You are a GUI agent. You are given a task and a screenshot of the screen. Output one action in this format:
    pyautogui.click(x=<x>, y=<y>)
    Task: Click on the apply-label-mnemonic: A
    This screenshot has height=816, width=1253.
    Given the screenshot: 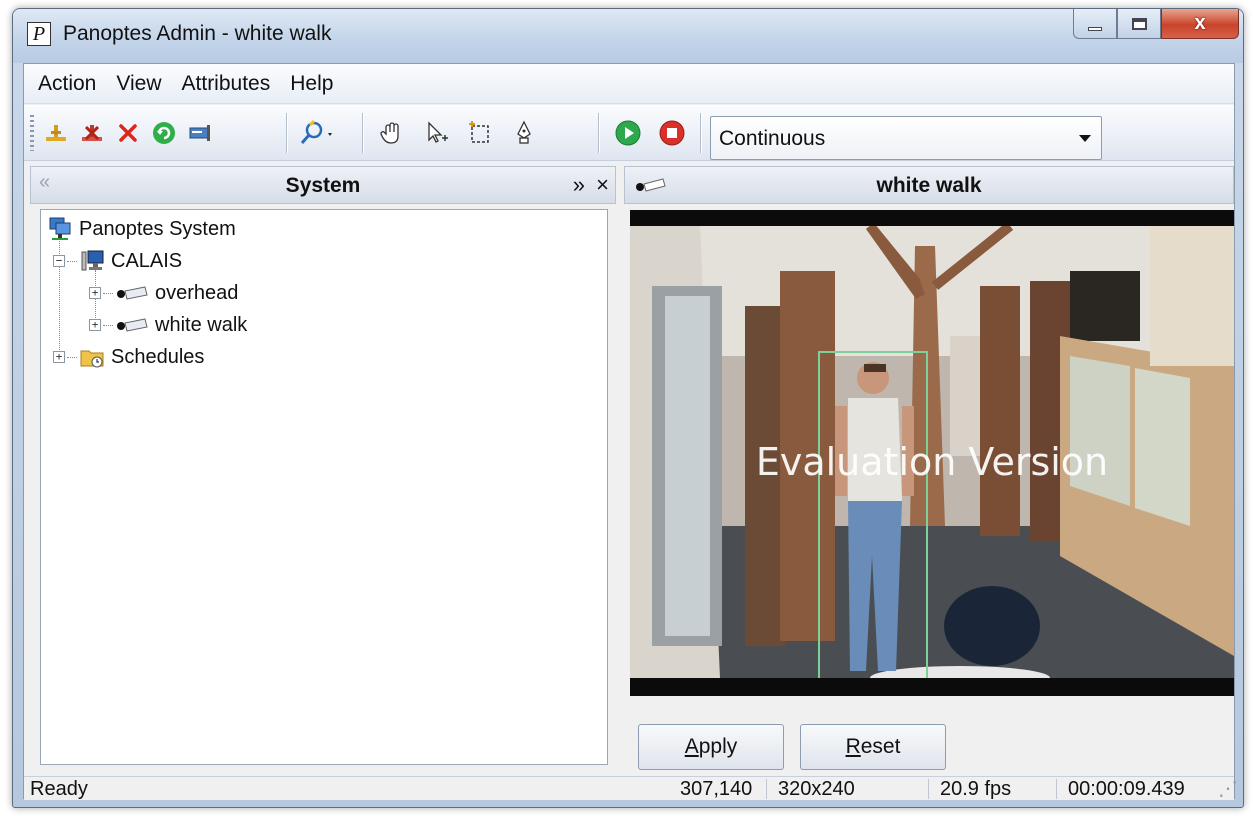 What is the action you would take?
    pyautogui.click(x=691, y=746)
    